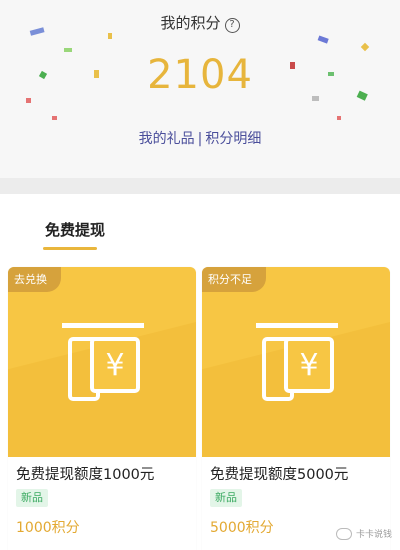  Describe the element at coordinates (75, 229) in the screenshot. I see `section-title: 免费提现` at that location.